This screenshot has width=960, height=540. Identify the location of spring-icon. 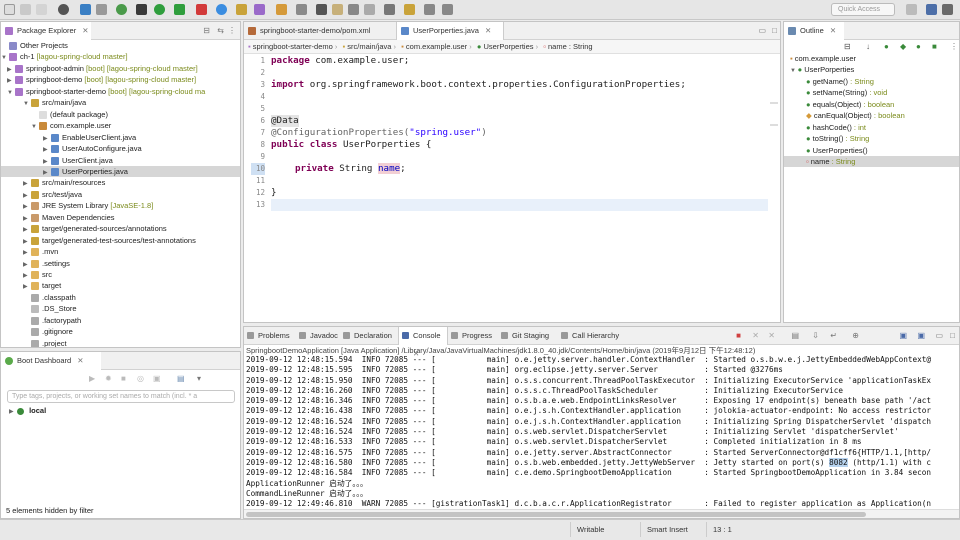
(121, 9).